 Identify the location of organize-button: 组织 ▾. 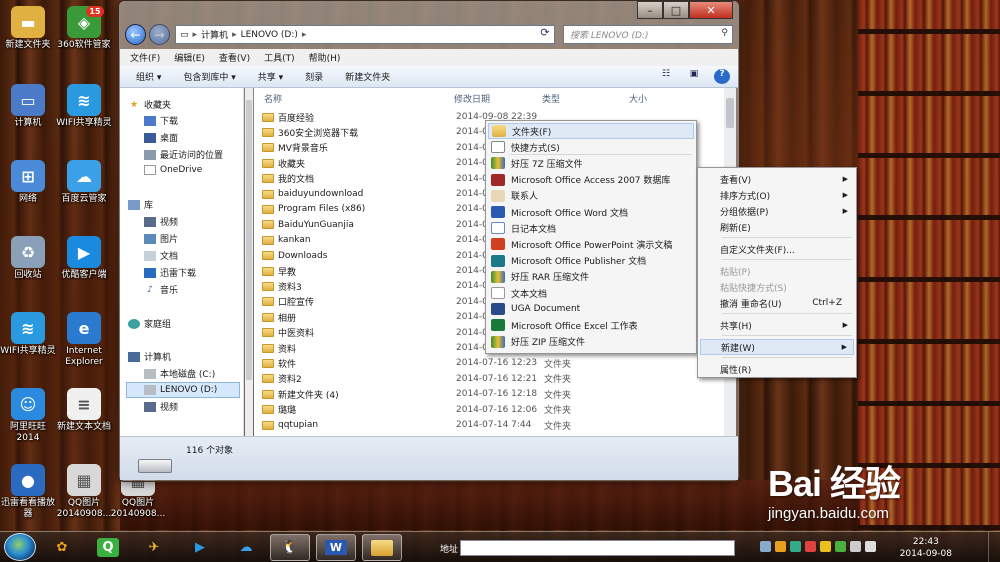
(148, 76).